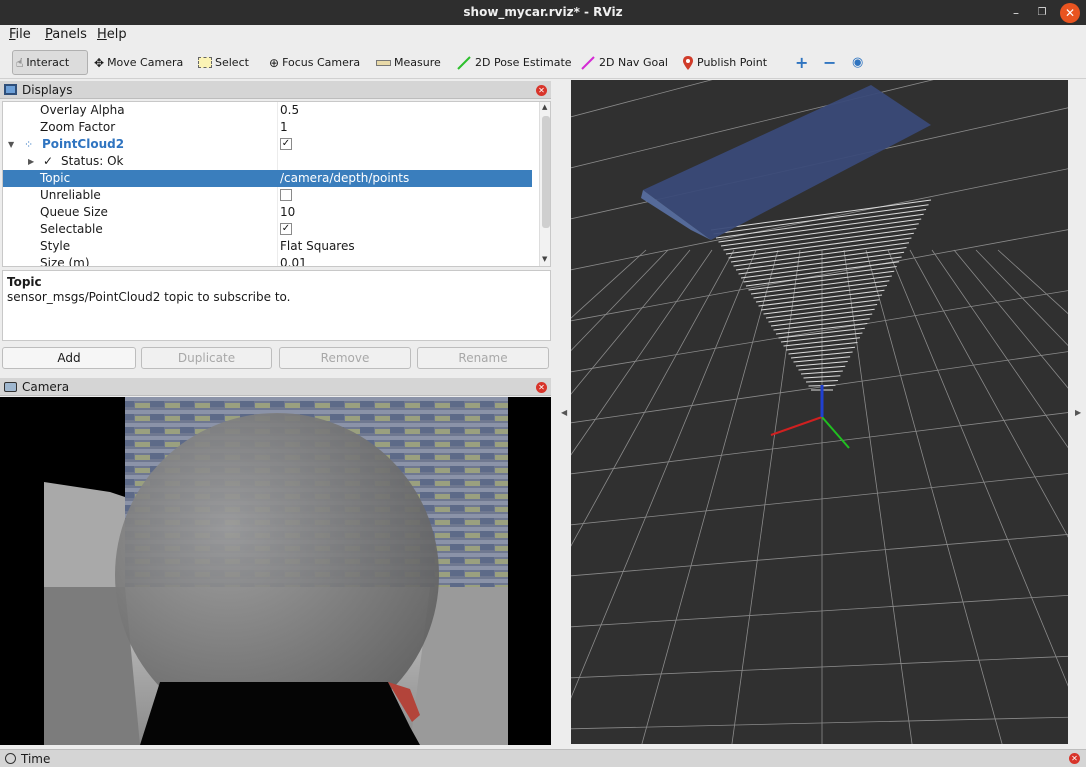 The height and width of the screenshot is (767, 1086). I want to click on property-row-topic: Topic /camera/depth/points, so click(267, 178).